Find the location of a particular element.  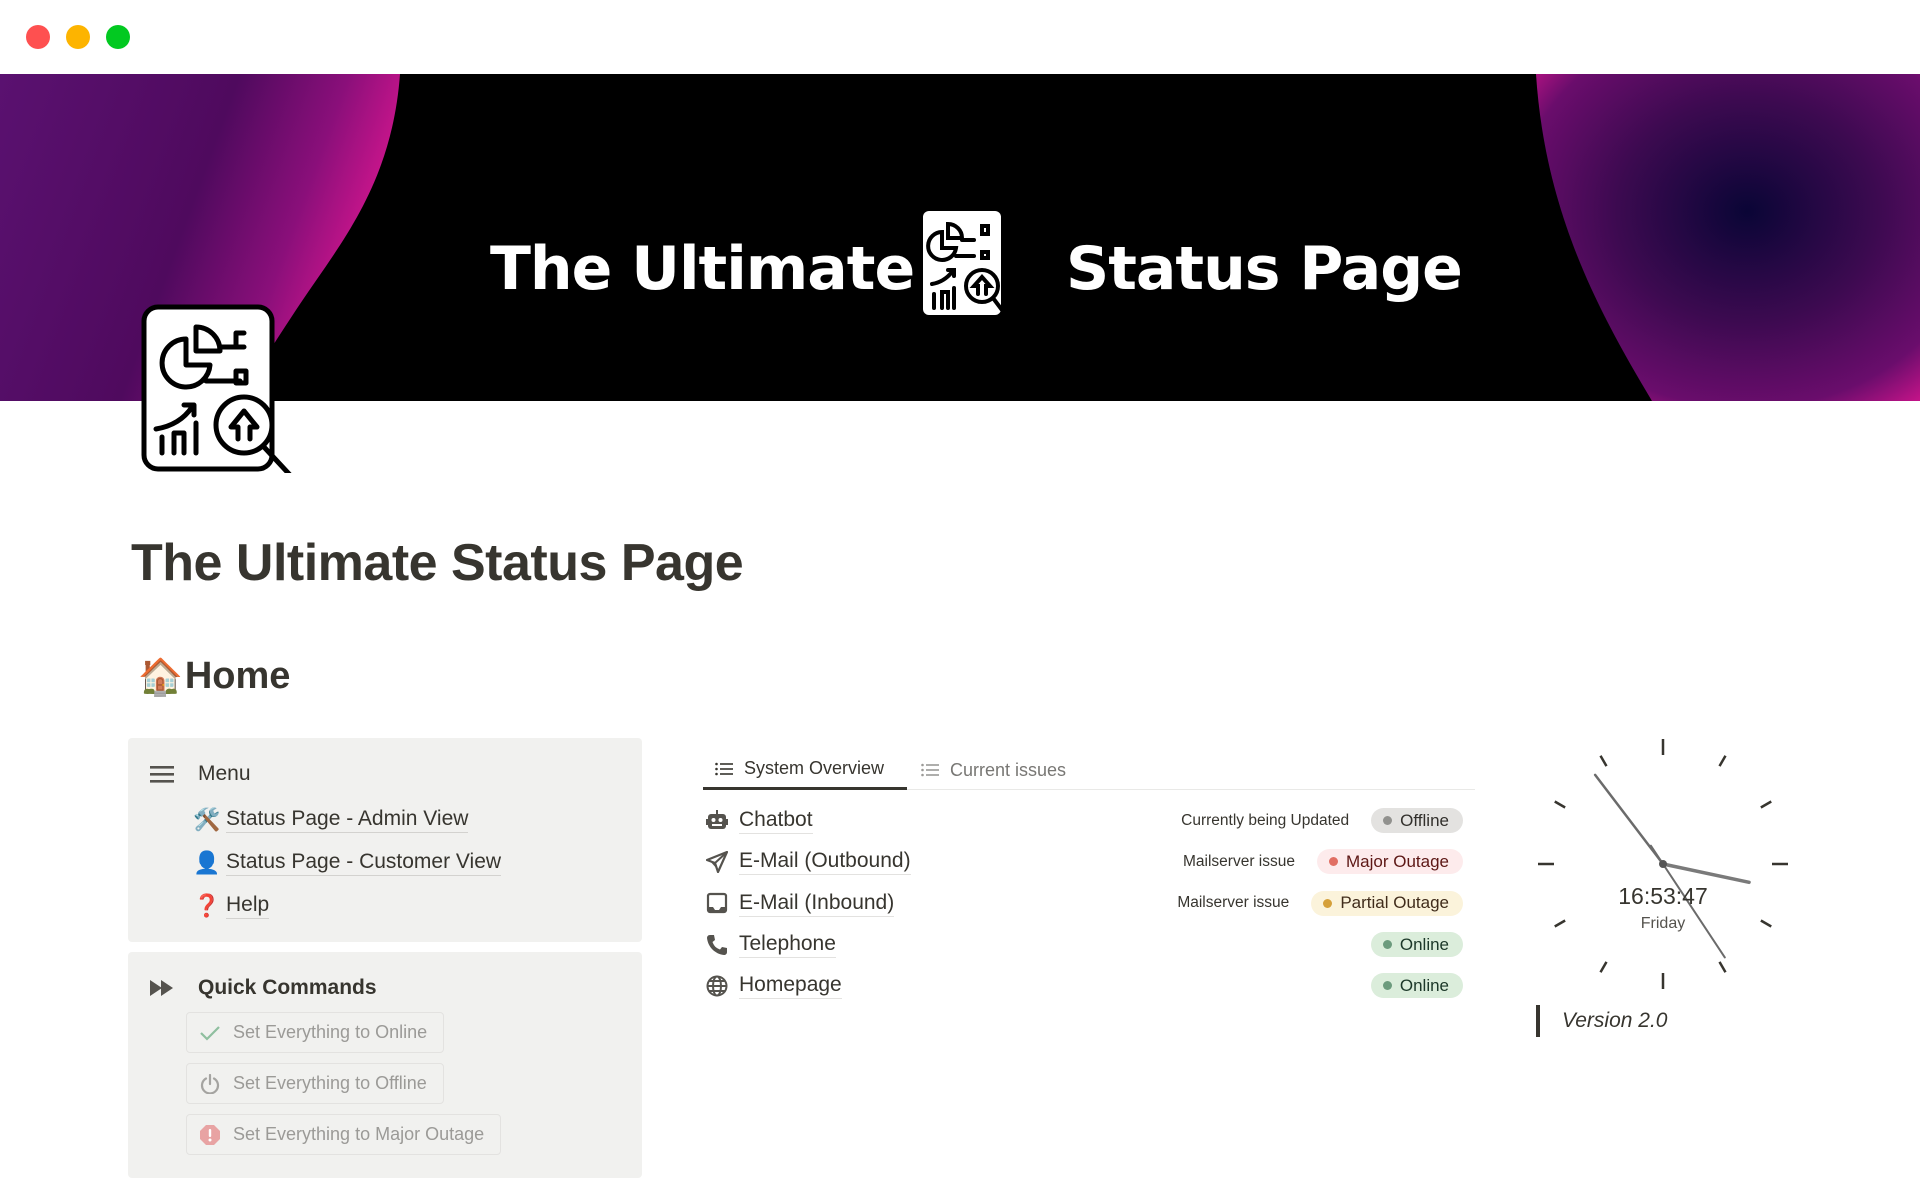

status-badge: Offline is located at coordinates (1417, 821).